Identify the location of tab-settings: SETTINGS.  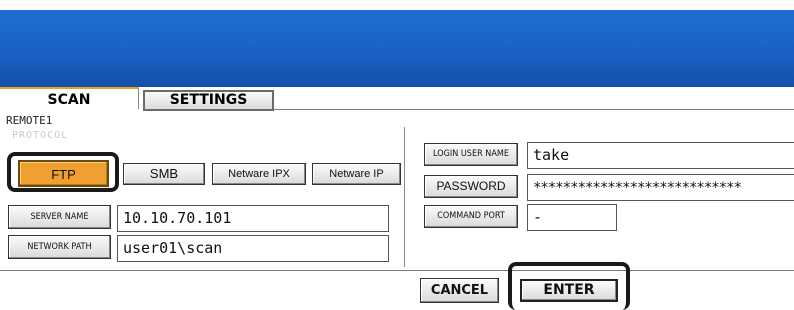
(208, 100).